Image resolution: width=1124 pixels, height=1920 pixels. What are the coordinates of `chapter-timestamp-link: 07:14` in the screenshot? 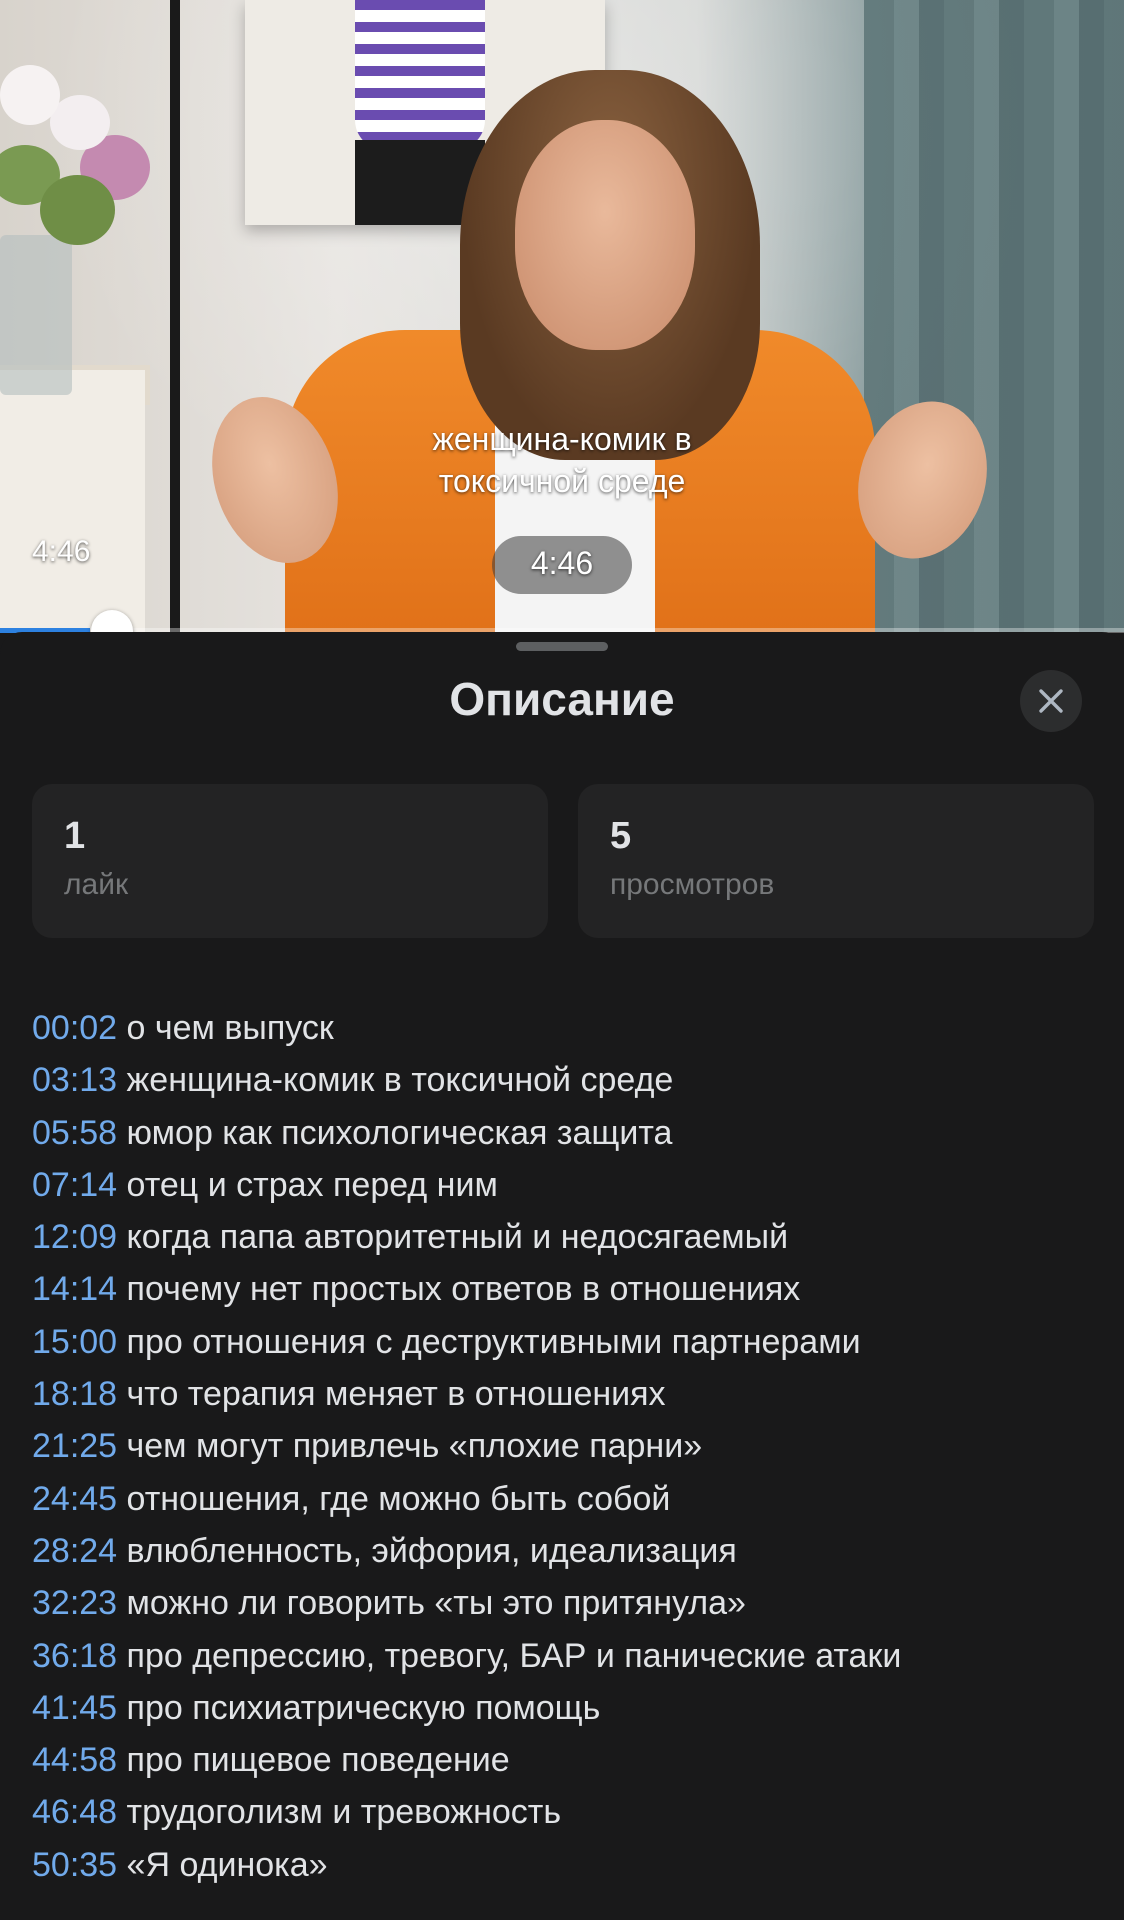 It's located at (74, 1185).